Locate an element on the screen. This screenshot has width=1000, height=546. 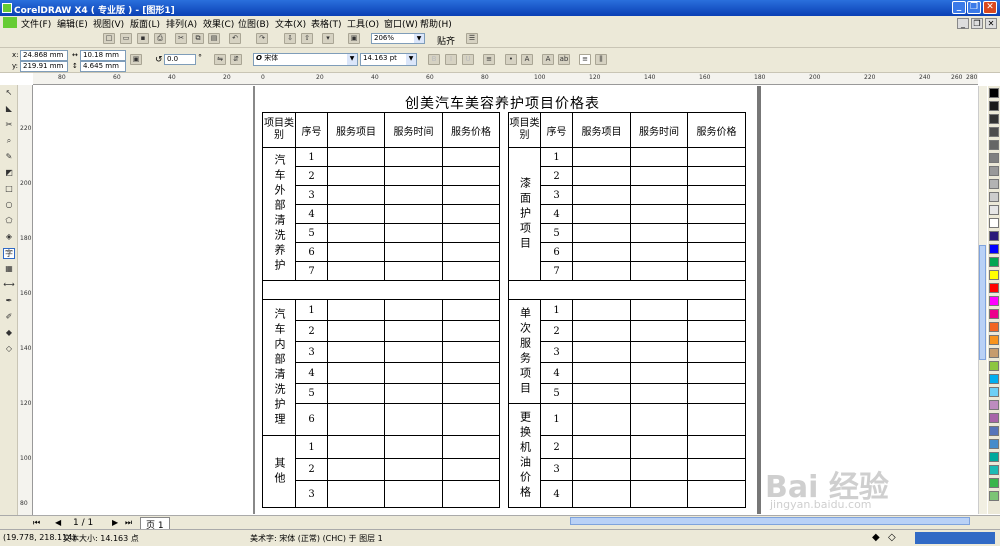
redo-icon: ↷ is located at coordinates (262, 38).